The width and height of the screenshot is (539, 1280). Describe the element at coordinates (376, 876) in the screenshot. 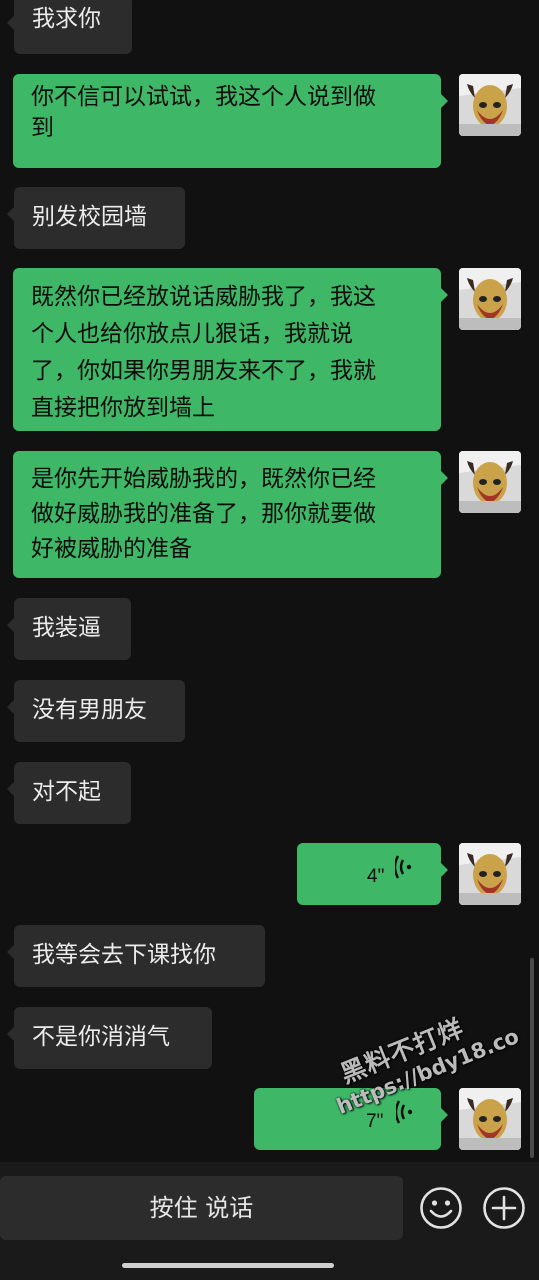

I see `voice-duration: 4"` at that location.